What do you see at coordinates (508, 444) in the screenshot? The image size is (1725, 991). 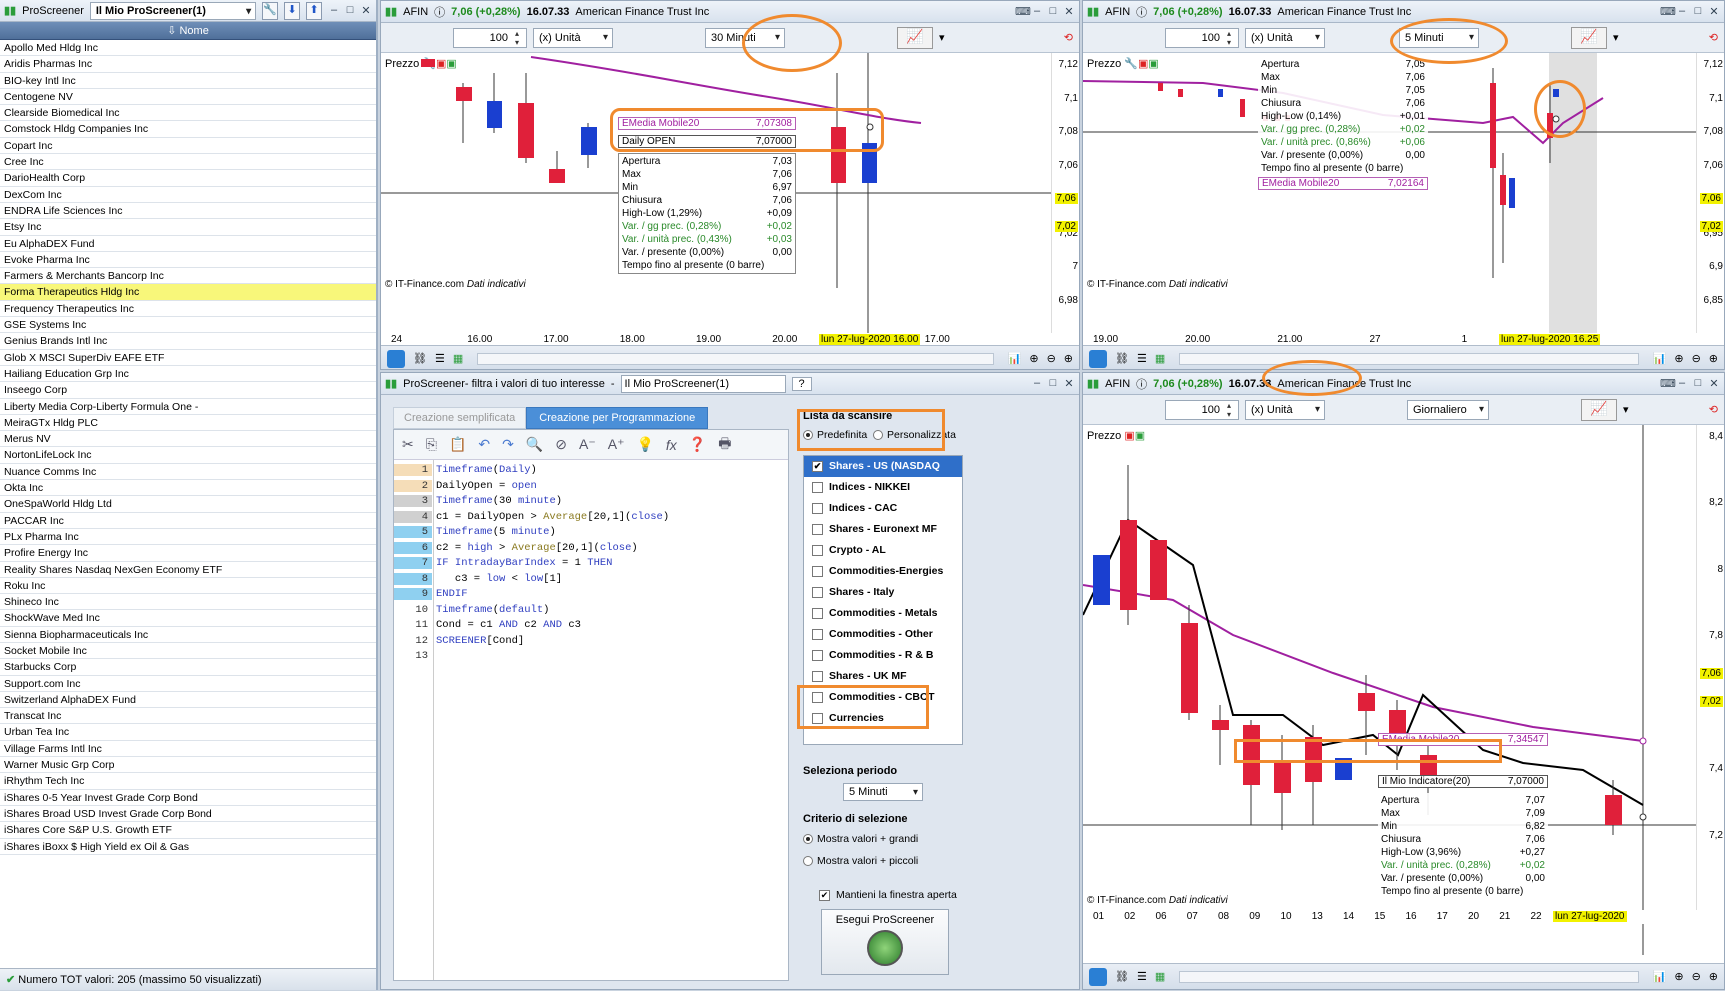 I see `redo-icon: ↷` at bounding box center [508, 444].